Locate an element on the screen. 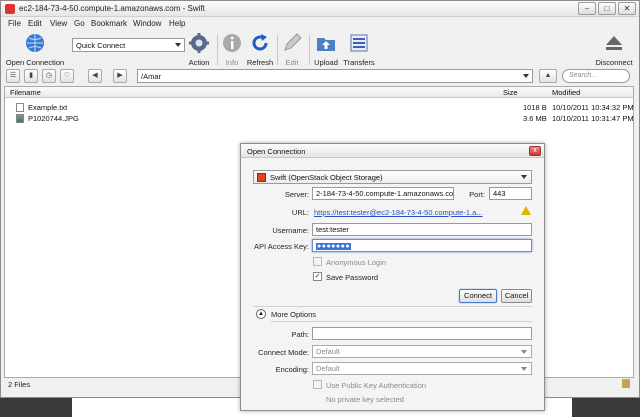 The width and height of the screenshot is (640, 417). menu-file: File is located at coordinates (14, 23).